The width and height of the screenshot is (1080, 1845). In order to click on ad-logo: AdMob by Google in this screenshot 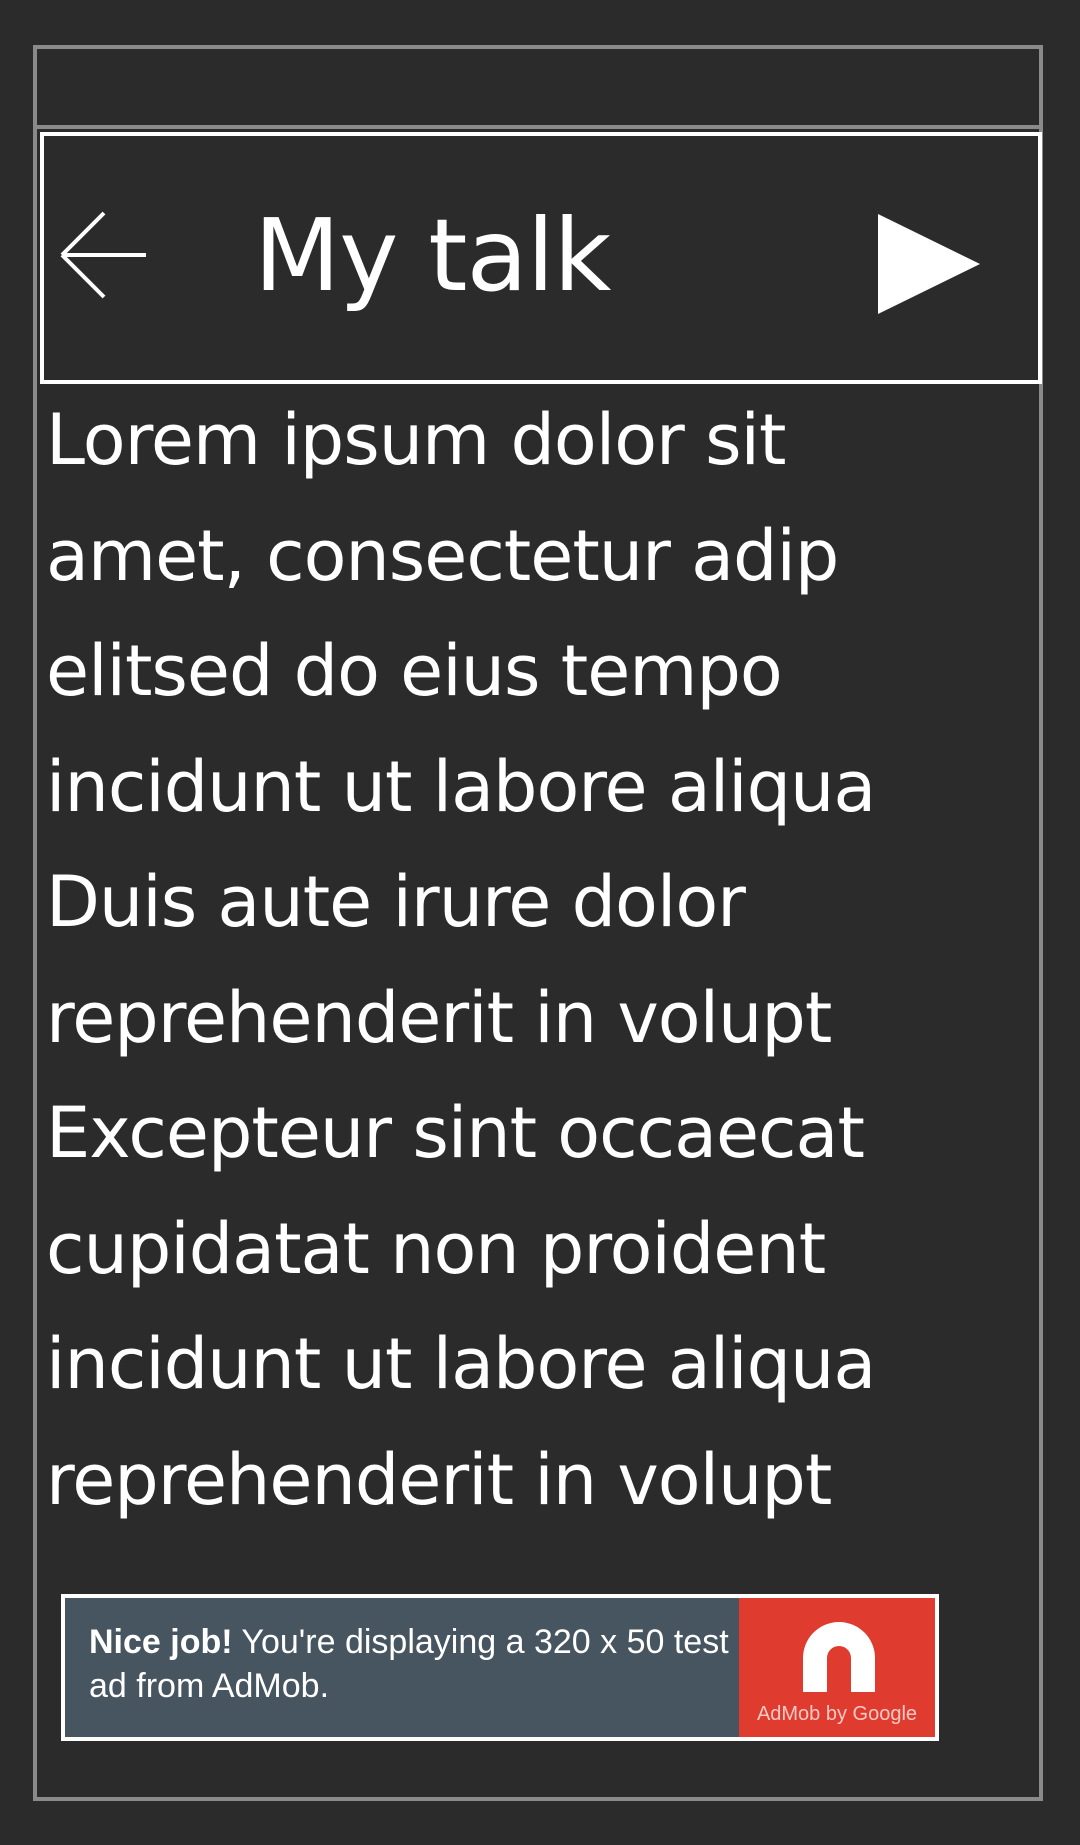, I will do `click(837, 1667)`.